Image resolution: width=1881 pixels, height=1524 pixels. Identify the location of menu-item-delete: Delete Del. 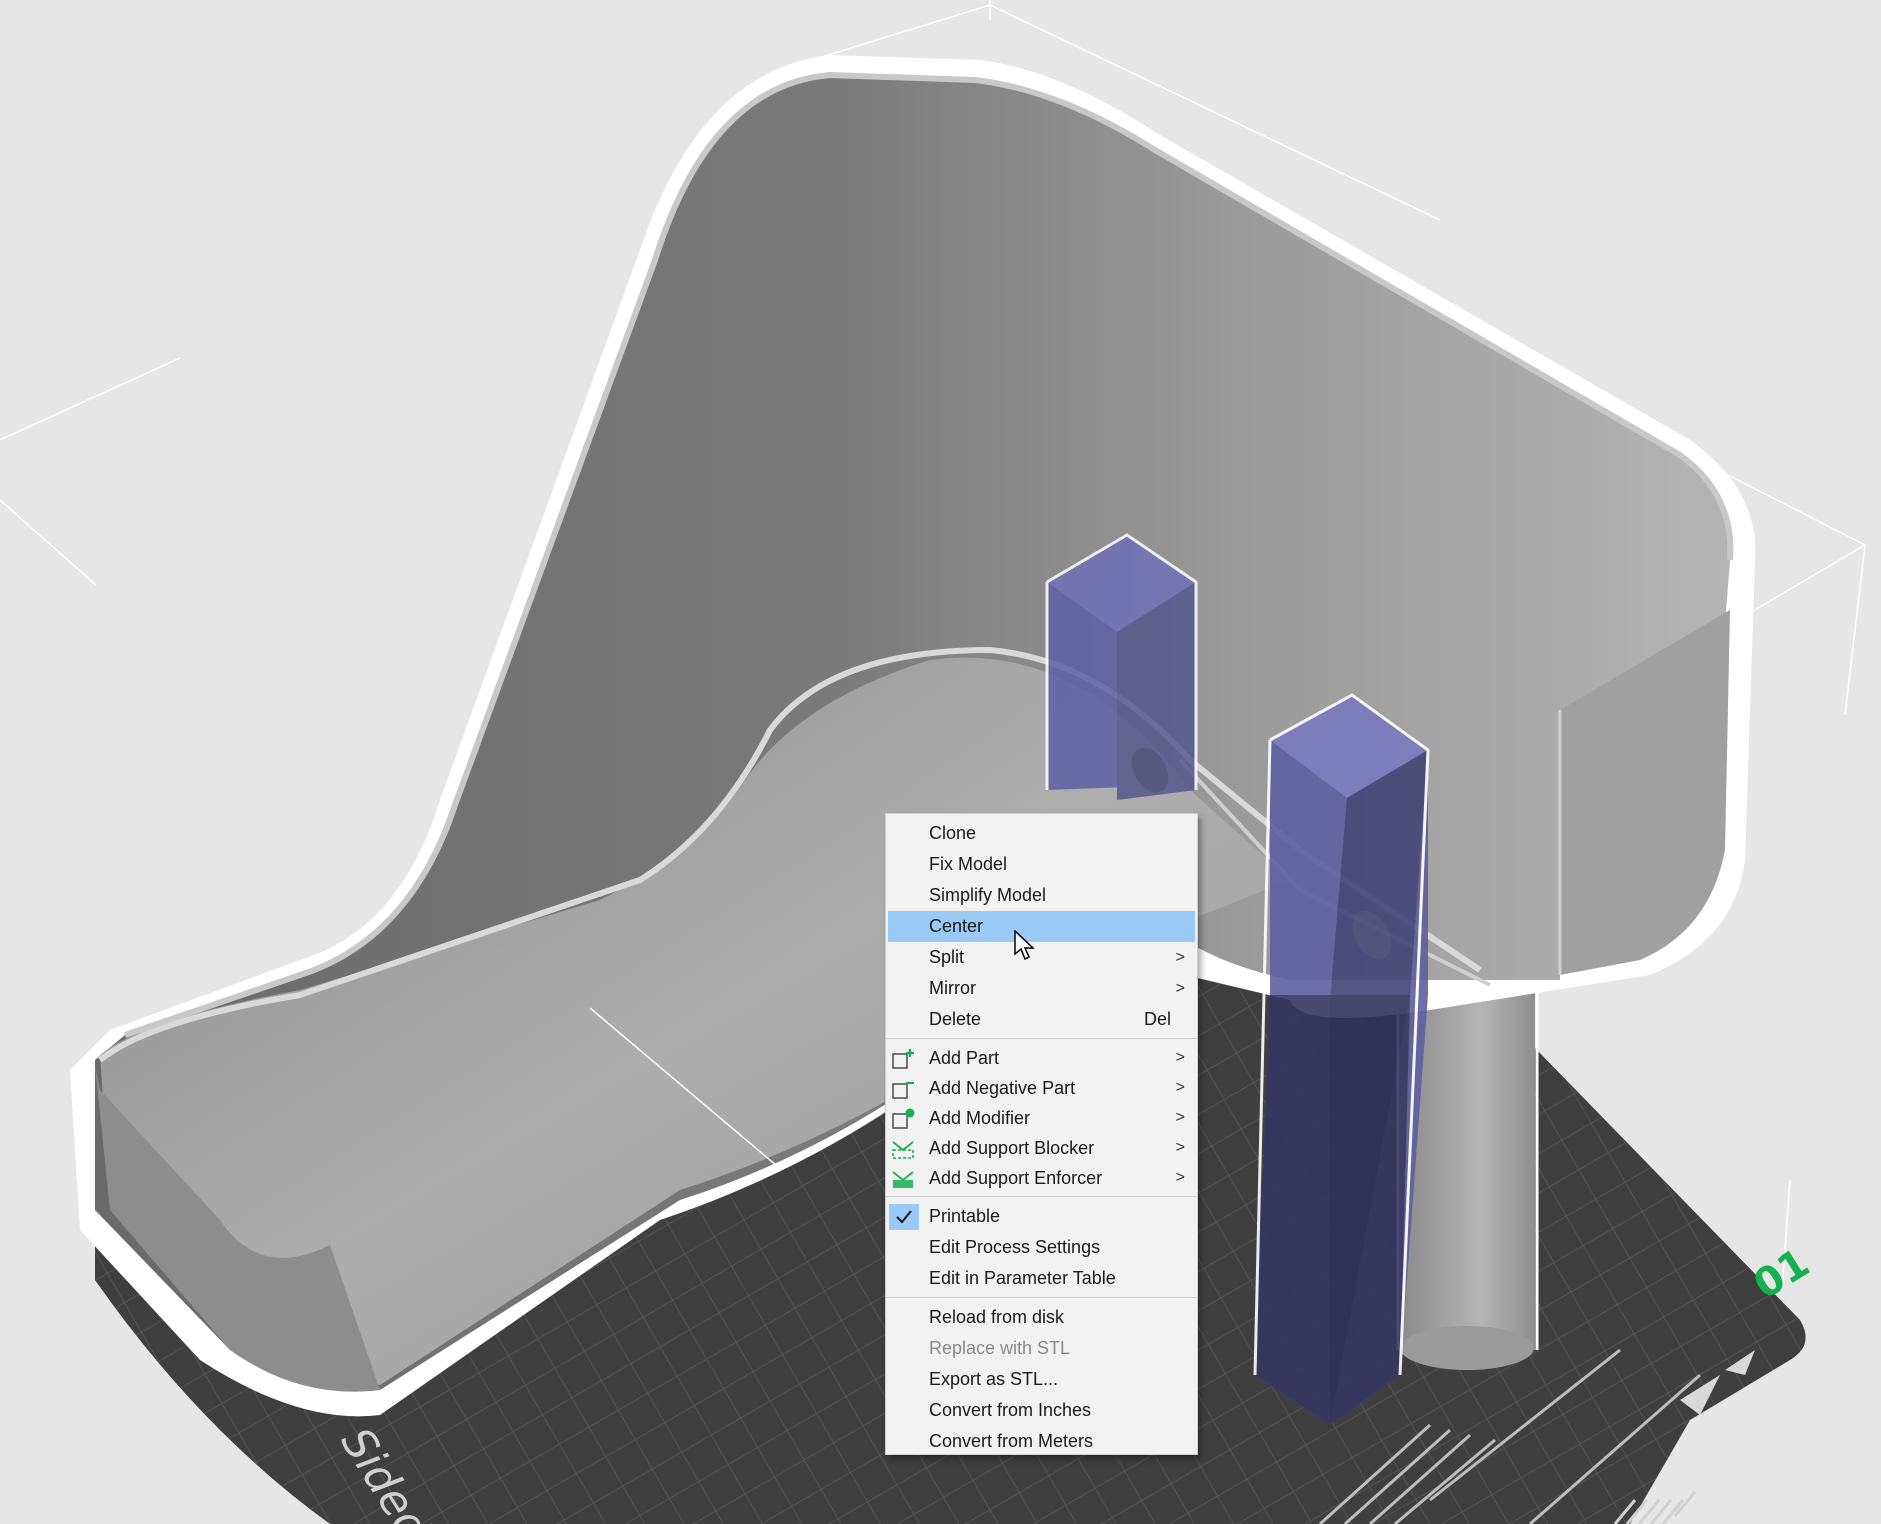
(1041, 1019).